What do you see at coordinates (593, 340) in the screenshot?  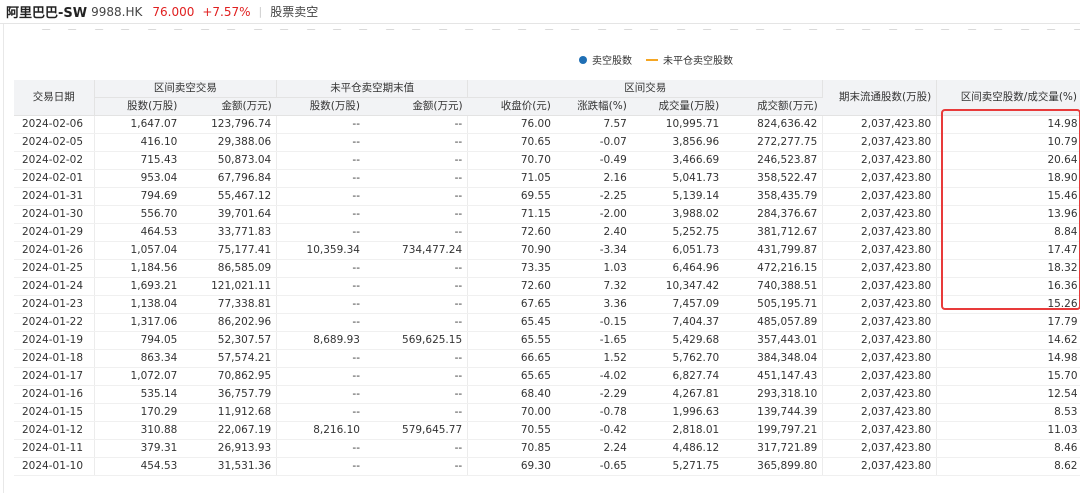 I see `cell-pct-change: -1.65` at bounding box center [593, 340].